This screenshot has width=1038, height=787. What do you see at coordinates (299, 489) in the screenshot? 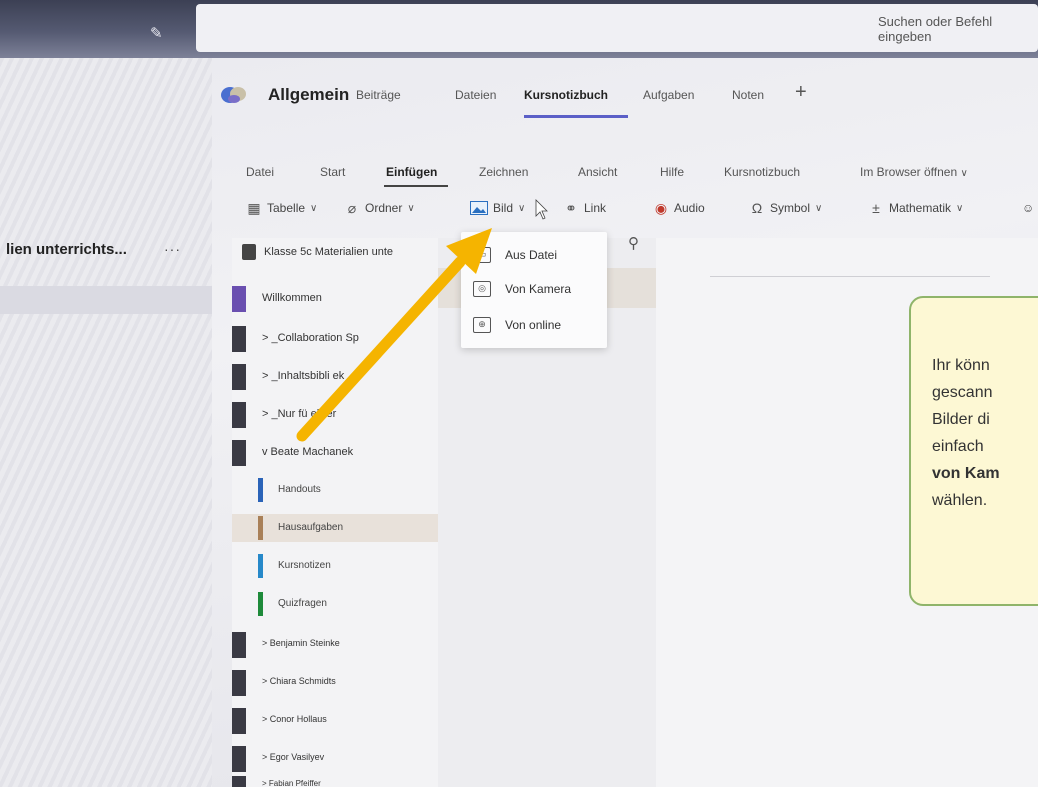
I see `page-label: Handouts` at bounding box center [299, 489].